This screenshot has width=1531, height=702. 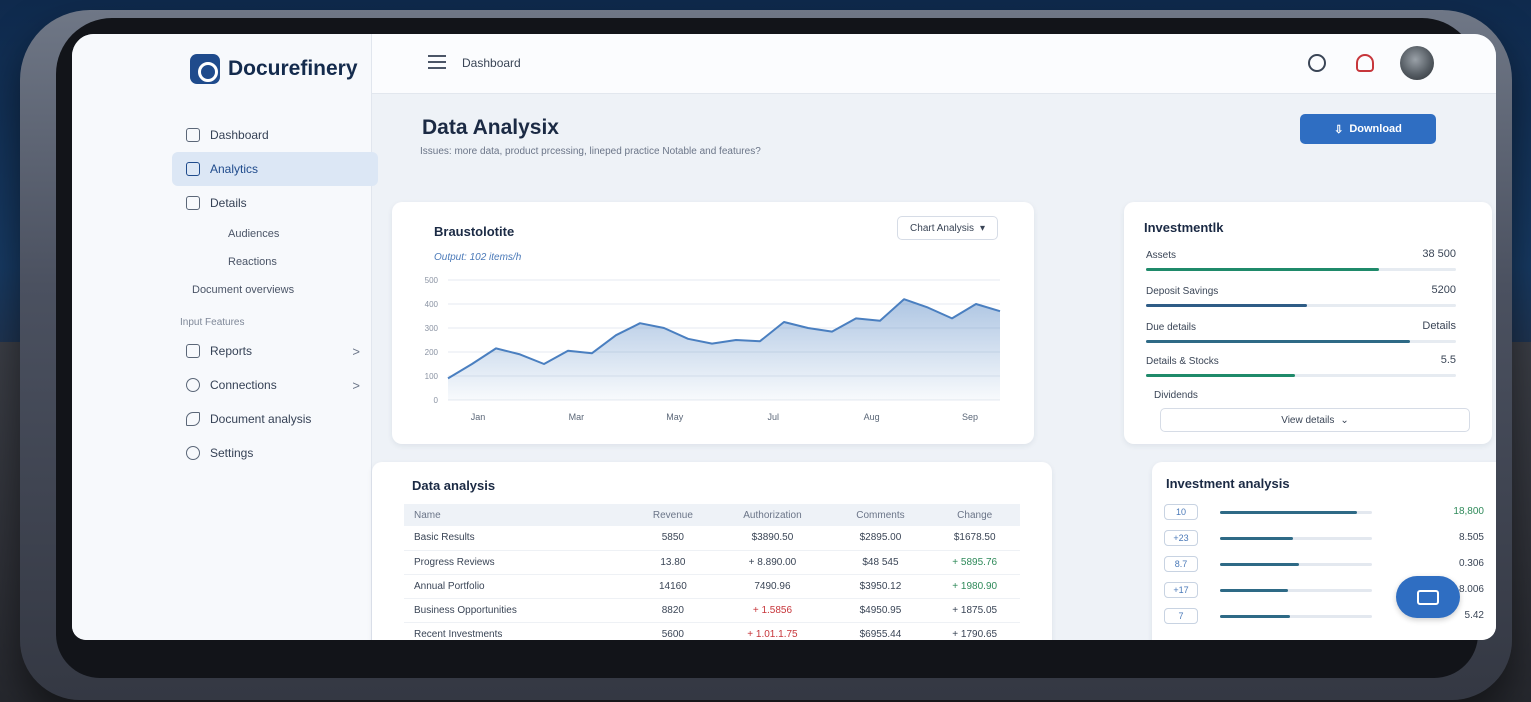 What do you see at coordinates (1439, 326) in the screenshot?
I see `investment-value: Details` at bounding box center [1439, 326].